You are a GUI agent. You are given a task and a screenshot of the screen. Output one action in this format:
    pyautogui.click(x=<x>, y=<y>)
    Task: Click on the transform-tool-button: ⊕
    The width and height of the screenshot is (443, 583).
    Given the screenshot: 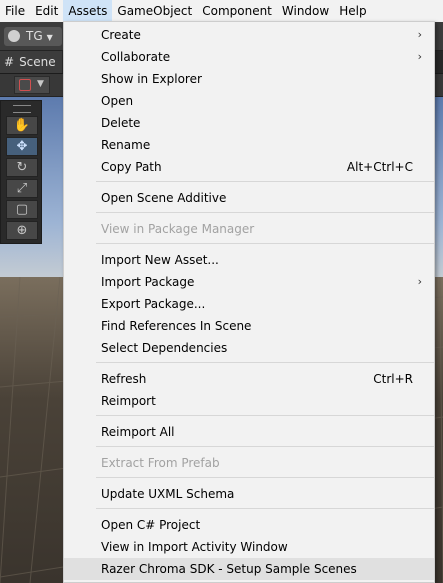 What is the action you would take?
    pyautogui.click(x=22, y=230)
    